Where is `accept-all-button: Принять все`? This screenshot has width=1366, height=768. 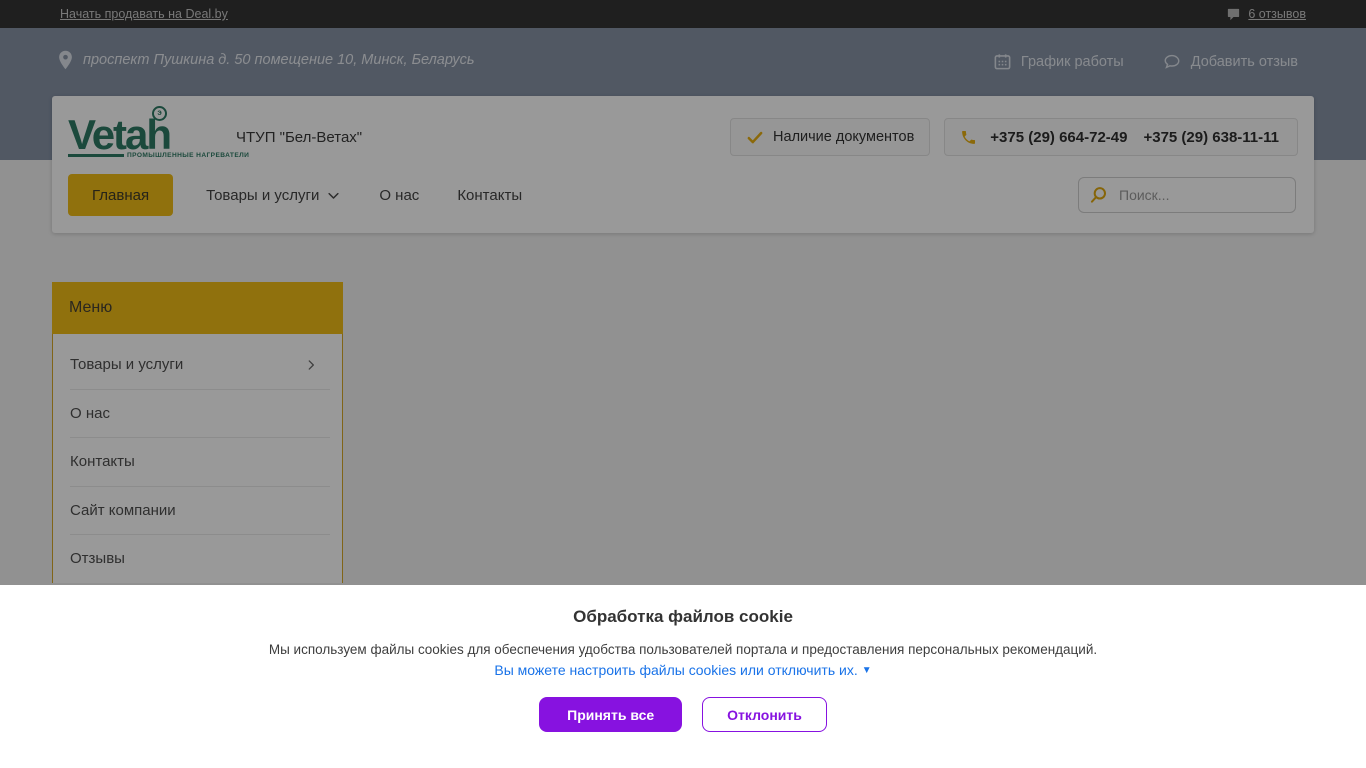 accept-all-button: Принять все is located at coordinates (611, 714).